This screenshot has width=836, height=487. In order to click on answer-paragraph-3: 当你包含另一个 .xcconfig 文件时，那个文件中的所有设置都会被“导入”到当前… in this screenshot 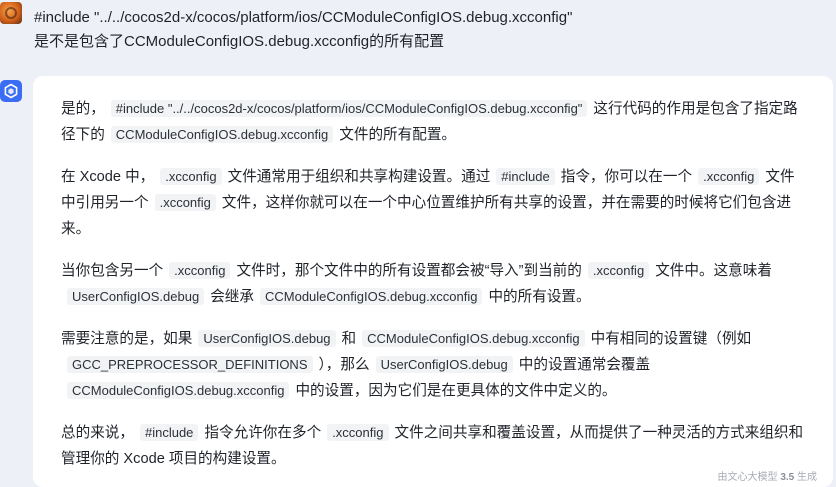, I will do `click(435, 284)`.